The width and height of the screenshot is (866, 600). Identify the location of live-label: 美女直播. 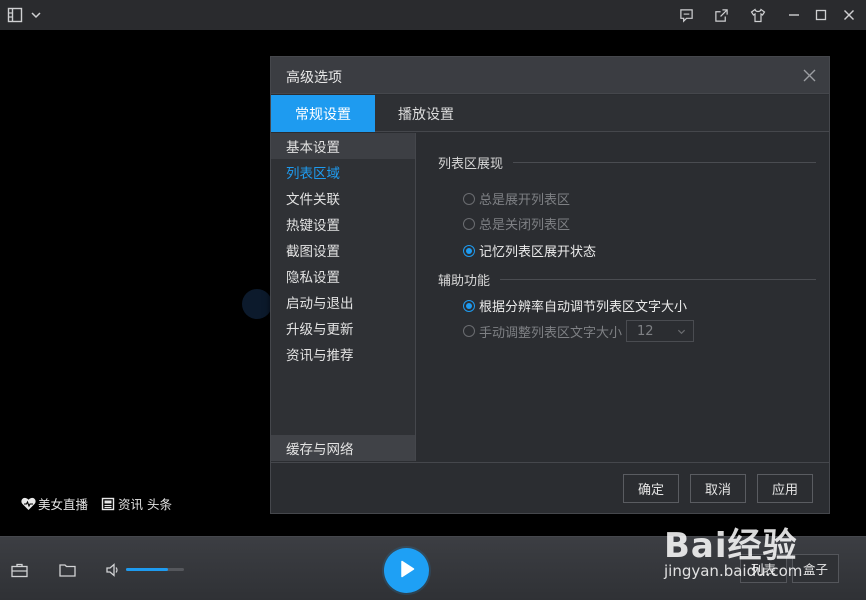
(63, 504).